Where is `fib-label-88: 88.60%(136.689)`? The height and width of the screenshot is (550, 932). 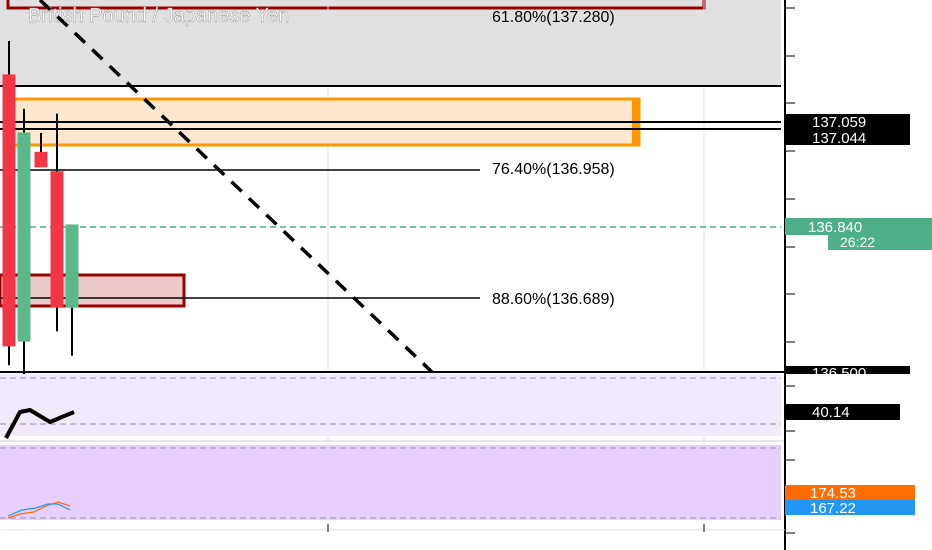 fib-label-88: 88.60%(136.689) is located at coordinates (553, 299).